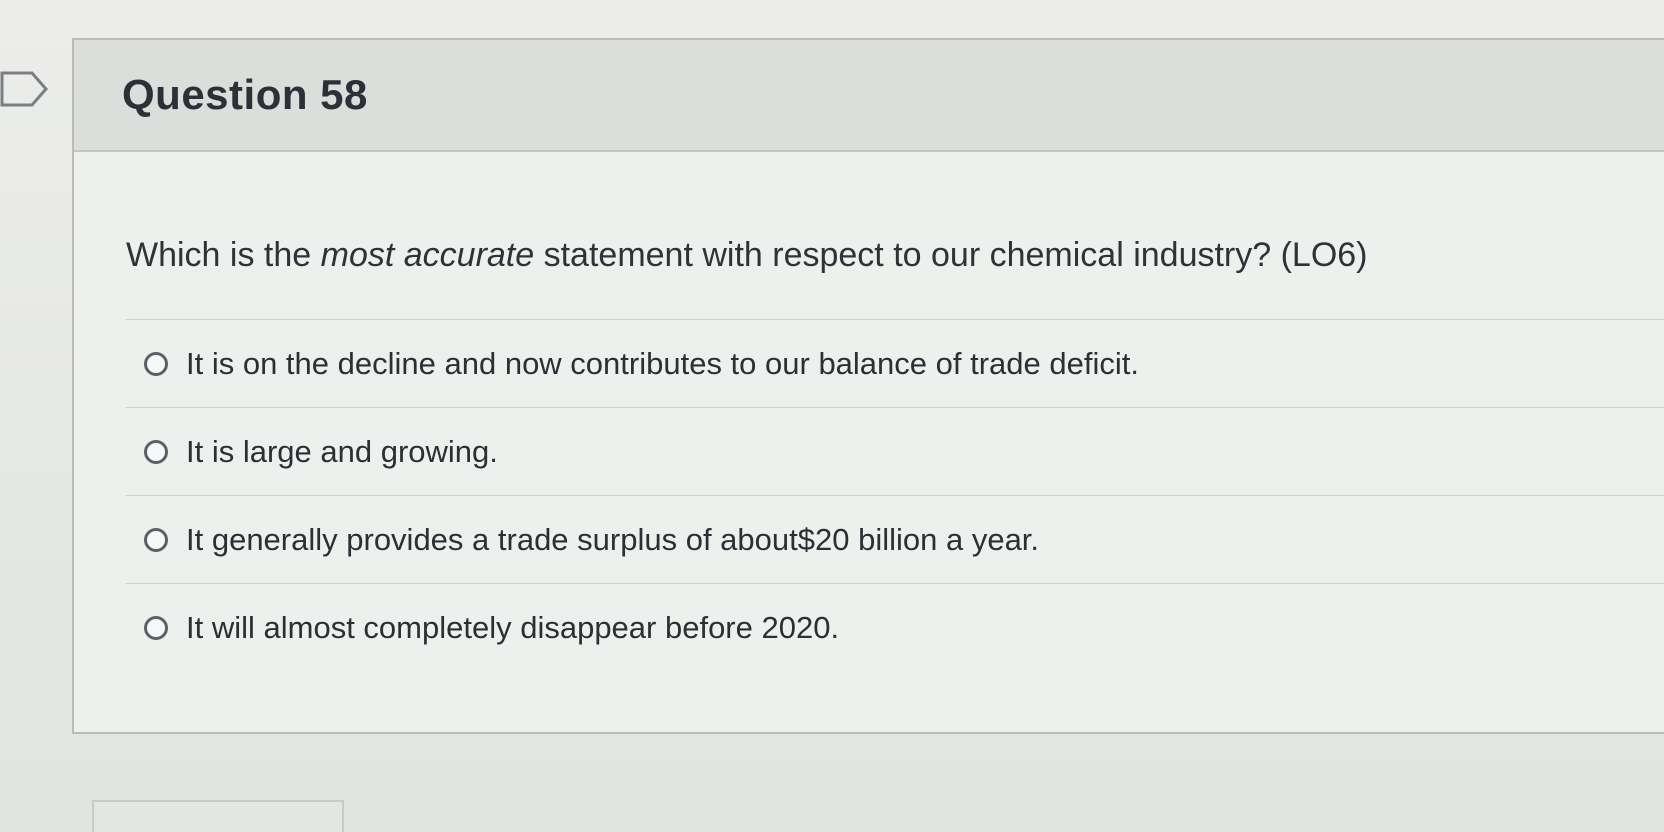 The width and height of the screenshot is (1664, 832). Describe the element at coordinates (342, 451) in the screenshot. I see `answer-label: It is large and growing.` at that location.